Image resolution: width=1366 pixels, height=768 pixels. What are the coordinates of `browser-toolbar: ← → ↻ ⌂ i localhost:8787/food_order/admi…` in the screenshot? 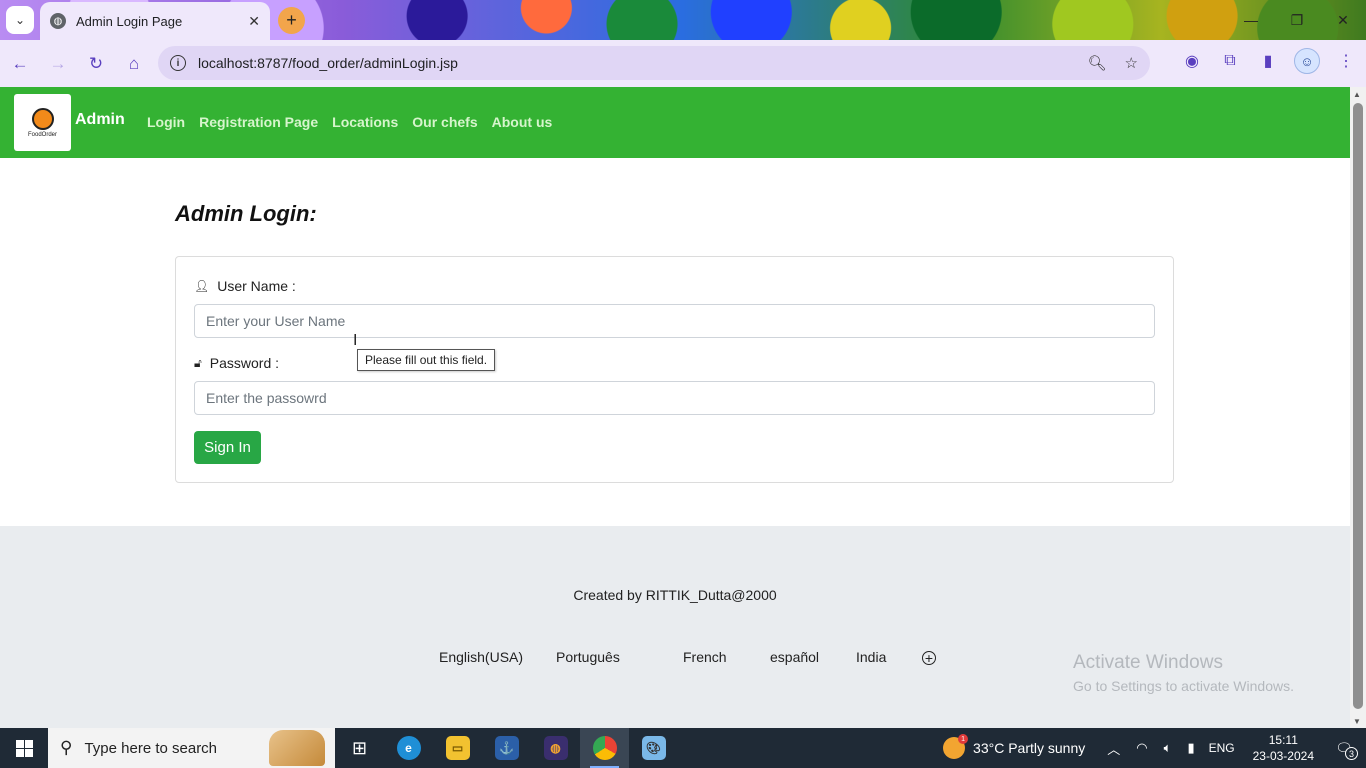 It's located at (683, 63).